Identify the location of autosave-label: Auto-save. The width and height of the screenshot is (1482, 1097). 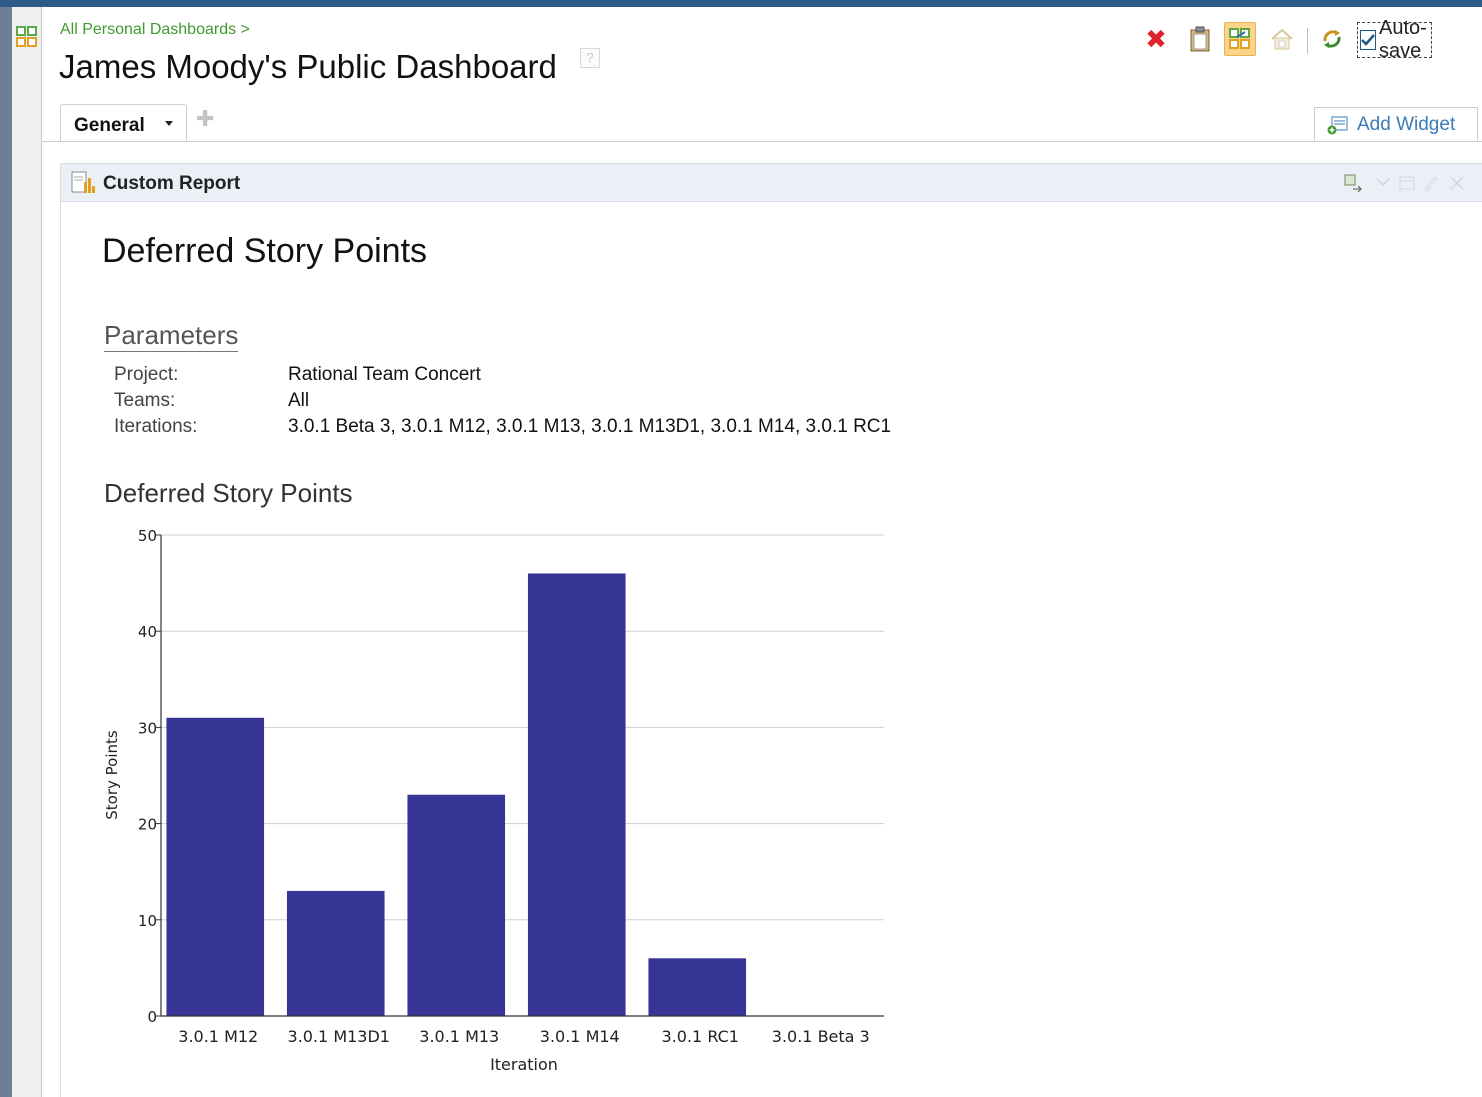
(1403, 39).